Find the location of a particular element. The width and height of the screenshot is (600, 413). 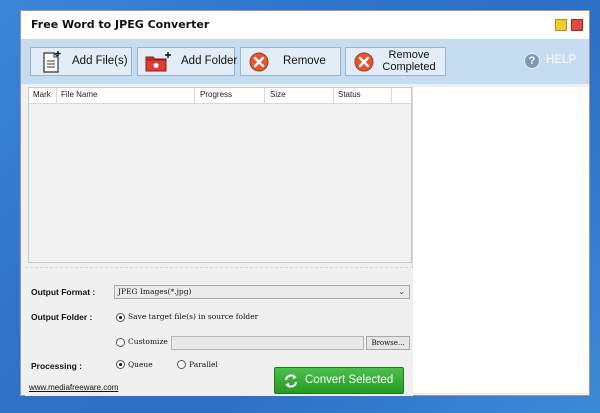

output-format-label: Output Format : is located at coordinates (63, 292).